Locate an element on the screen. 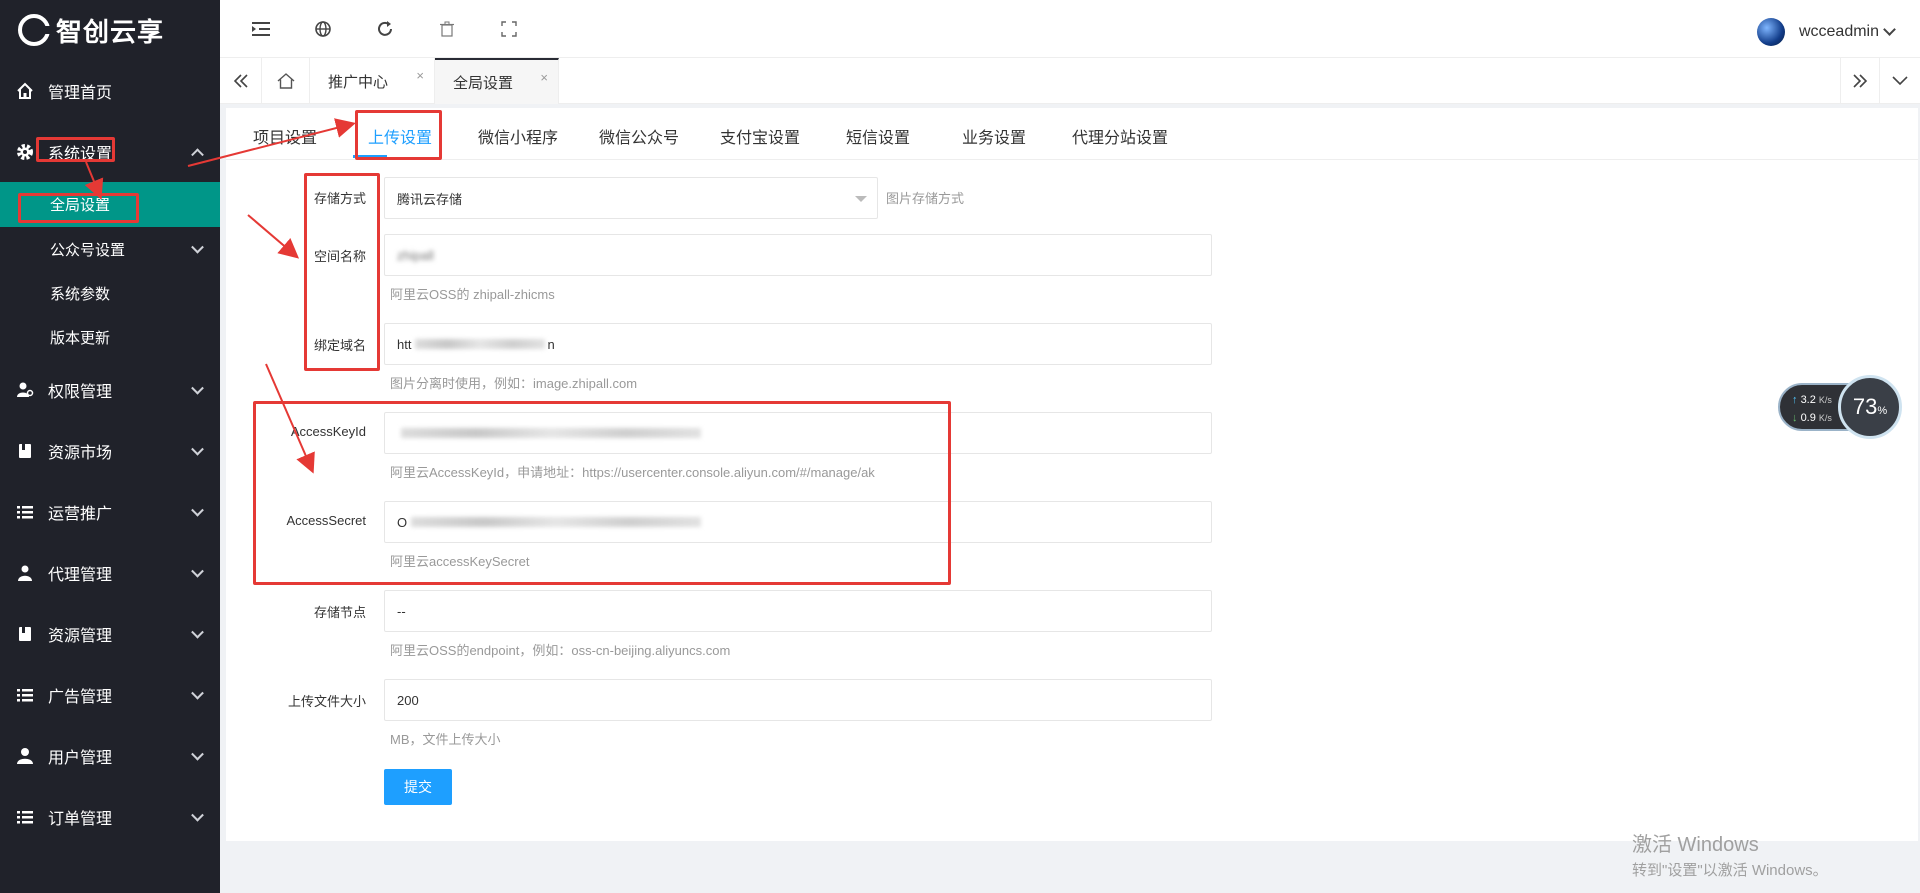 Image resolution: width=1920 pixels, height=893 pixels. sidebar-item-label: 广告管理 is located at coordinates (80, 697).